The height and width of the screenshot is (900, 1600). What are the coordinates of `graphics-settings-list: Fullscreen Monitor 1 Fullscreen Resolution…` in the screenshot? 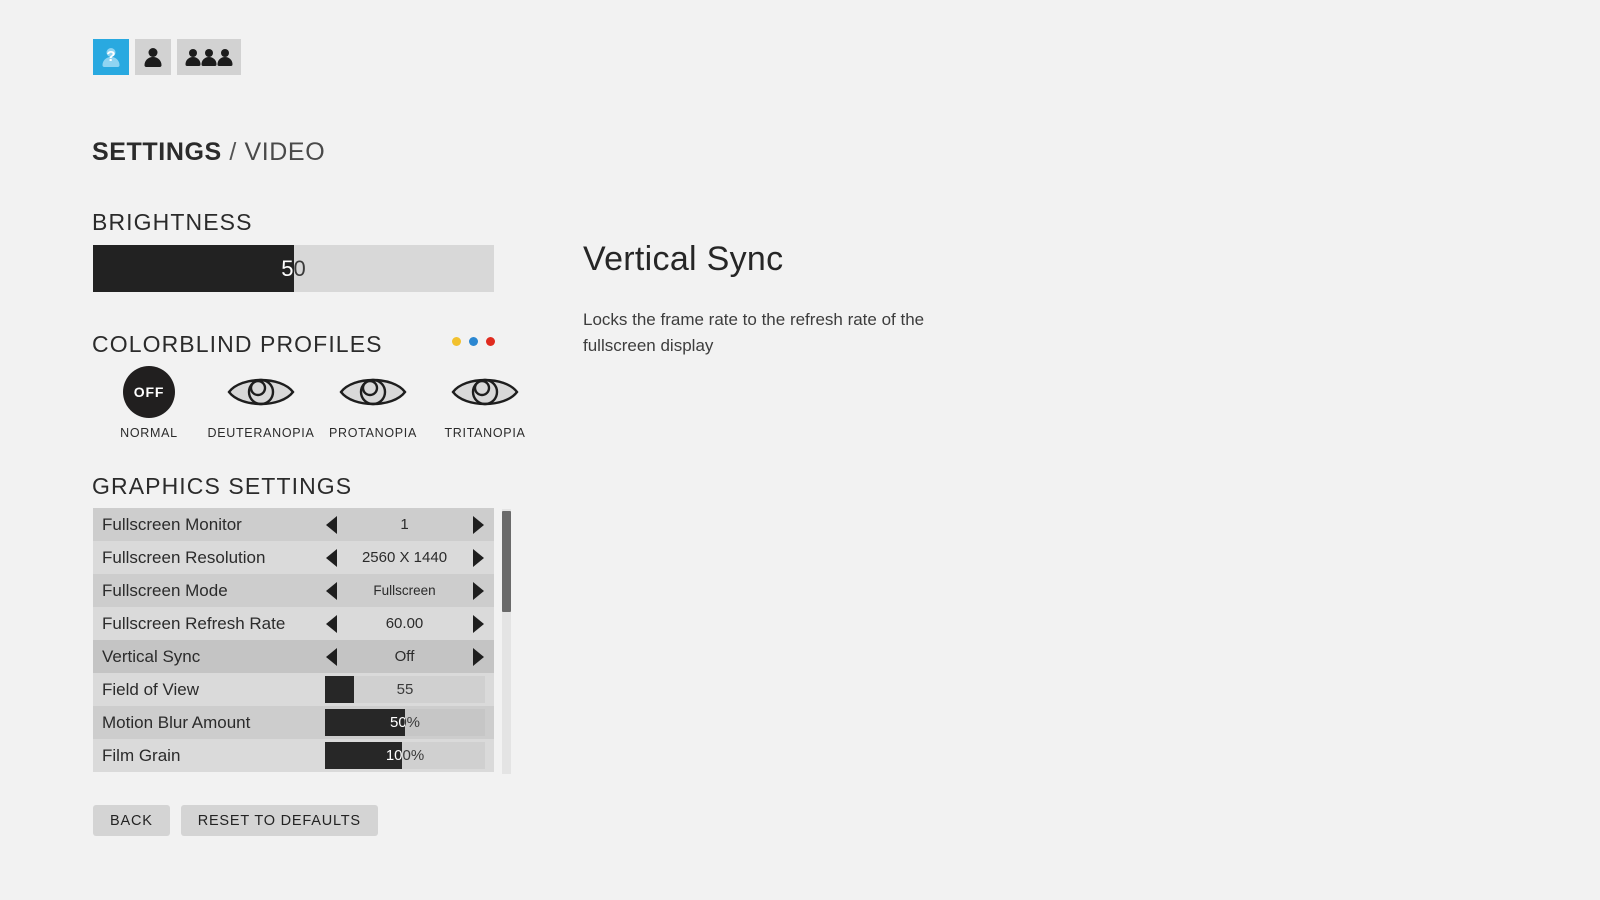 It's located at (293, 640).